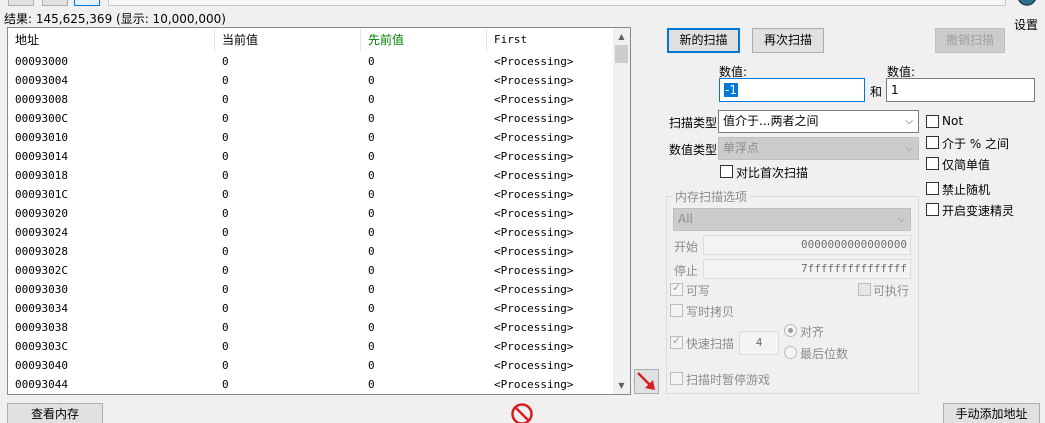 This screenshot has height=423, width=1045. Describe the element at coordinates (311, 270) in the screenshot. I see `table-row: 0009302C 0 0 <Processing>` at that location.